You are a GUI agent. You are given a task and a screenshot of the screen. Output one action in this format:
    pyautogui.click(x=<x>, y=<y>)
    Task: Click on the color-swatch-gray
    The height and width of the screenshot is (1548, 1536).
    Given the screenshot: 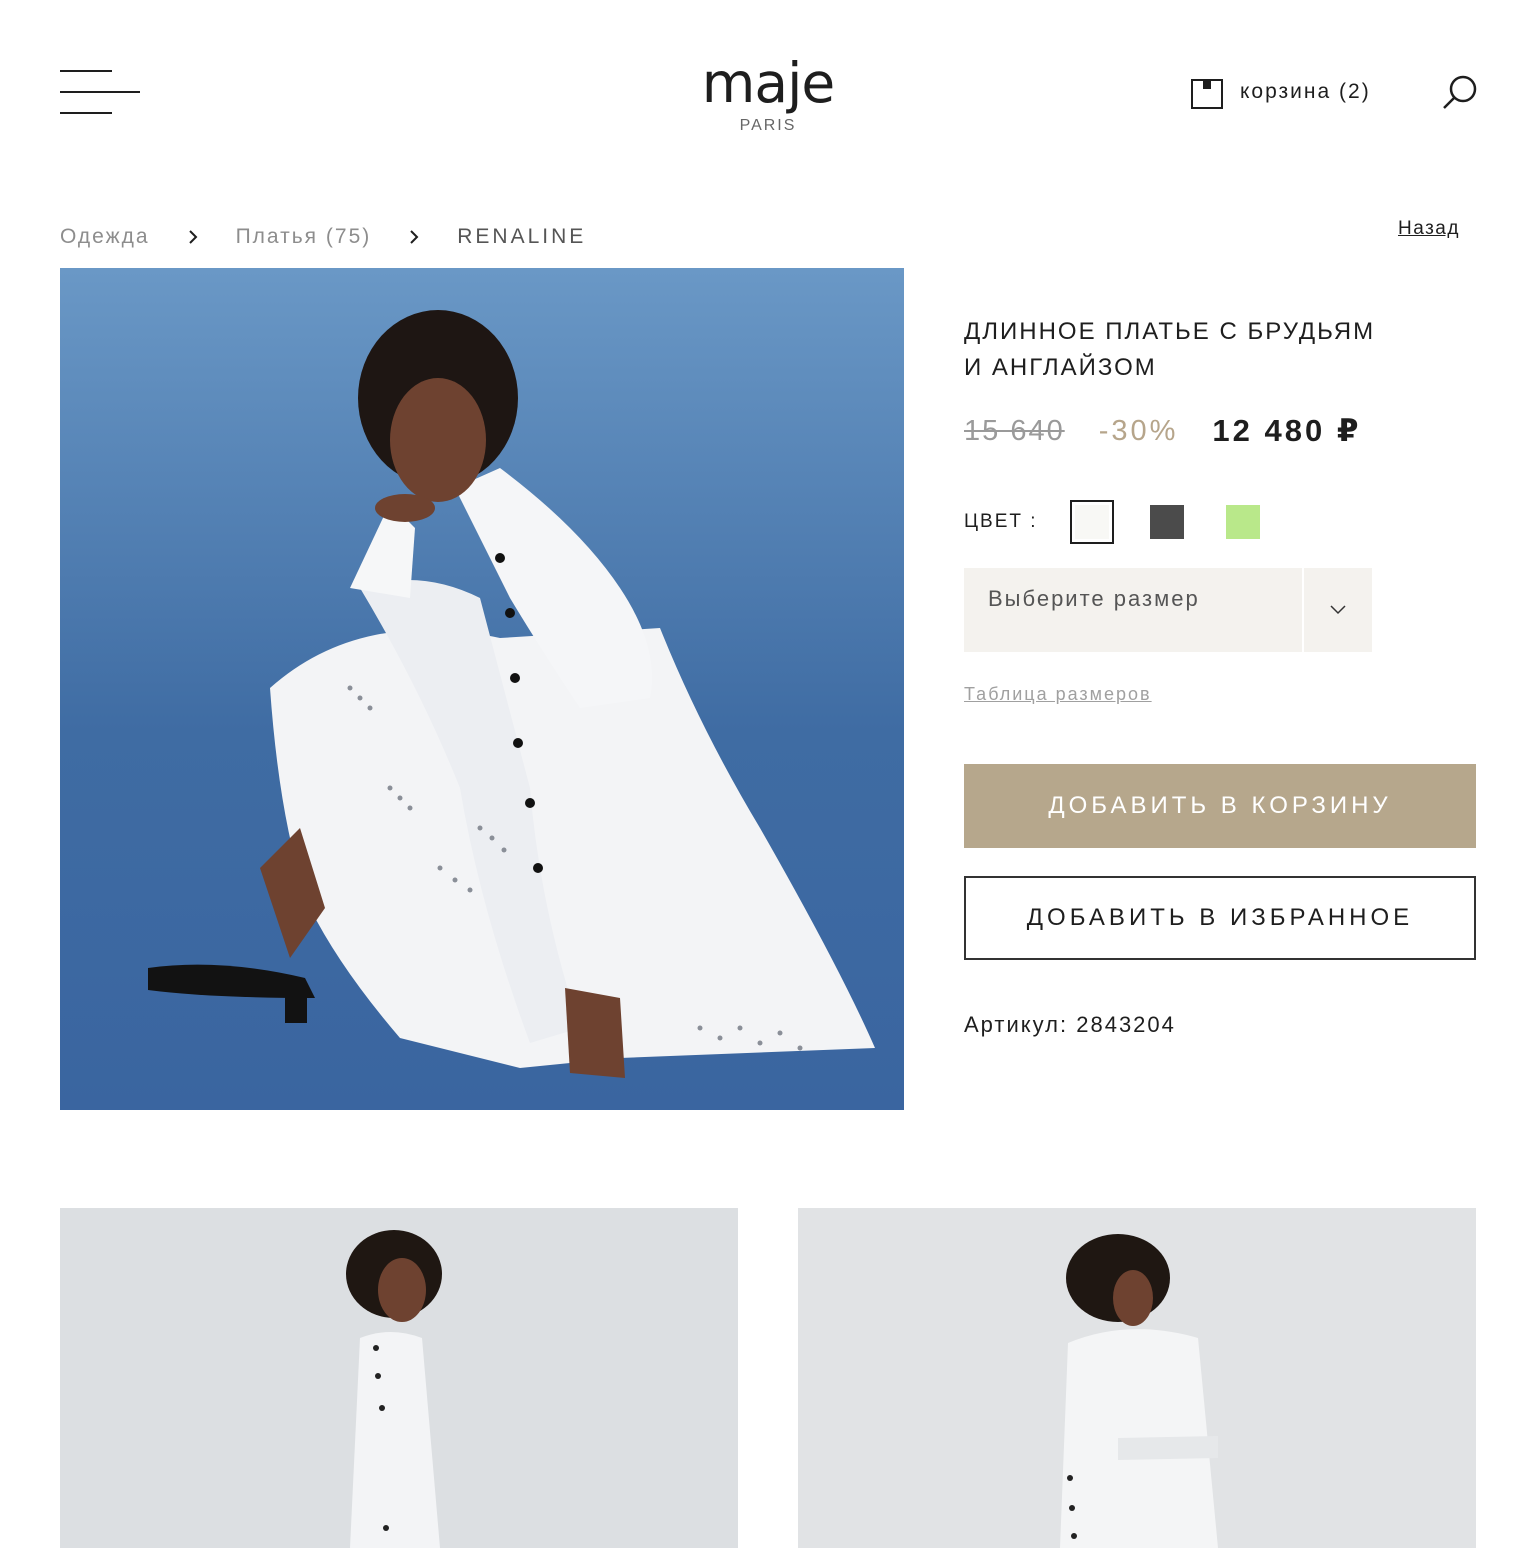 What is the action you would take?
    pyautogui.click(x=1167, y=522)
    